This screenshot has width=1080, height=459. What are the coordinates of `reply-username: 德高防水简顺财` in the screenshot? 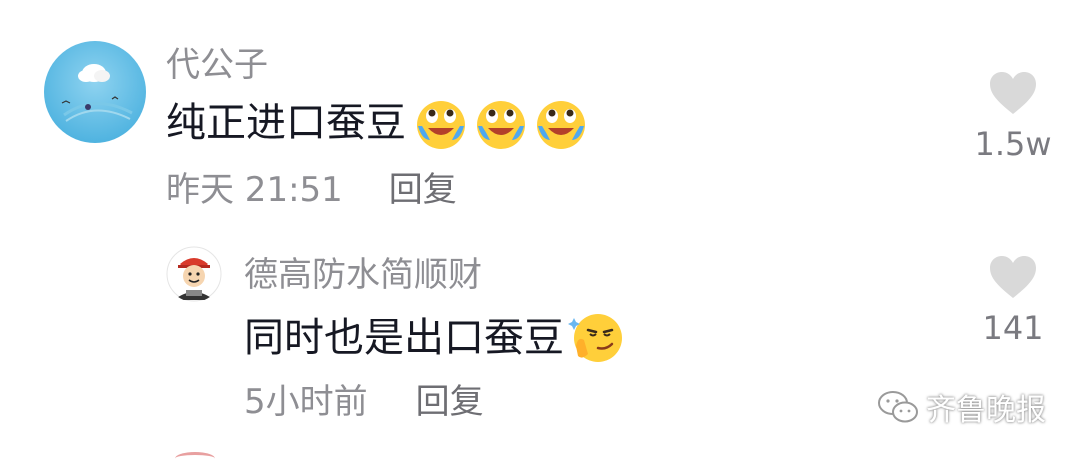 It's located at (363, 275).